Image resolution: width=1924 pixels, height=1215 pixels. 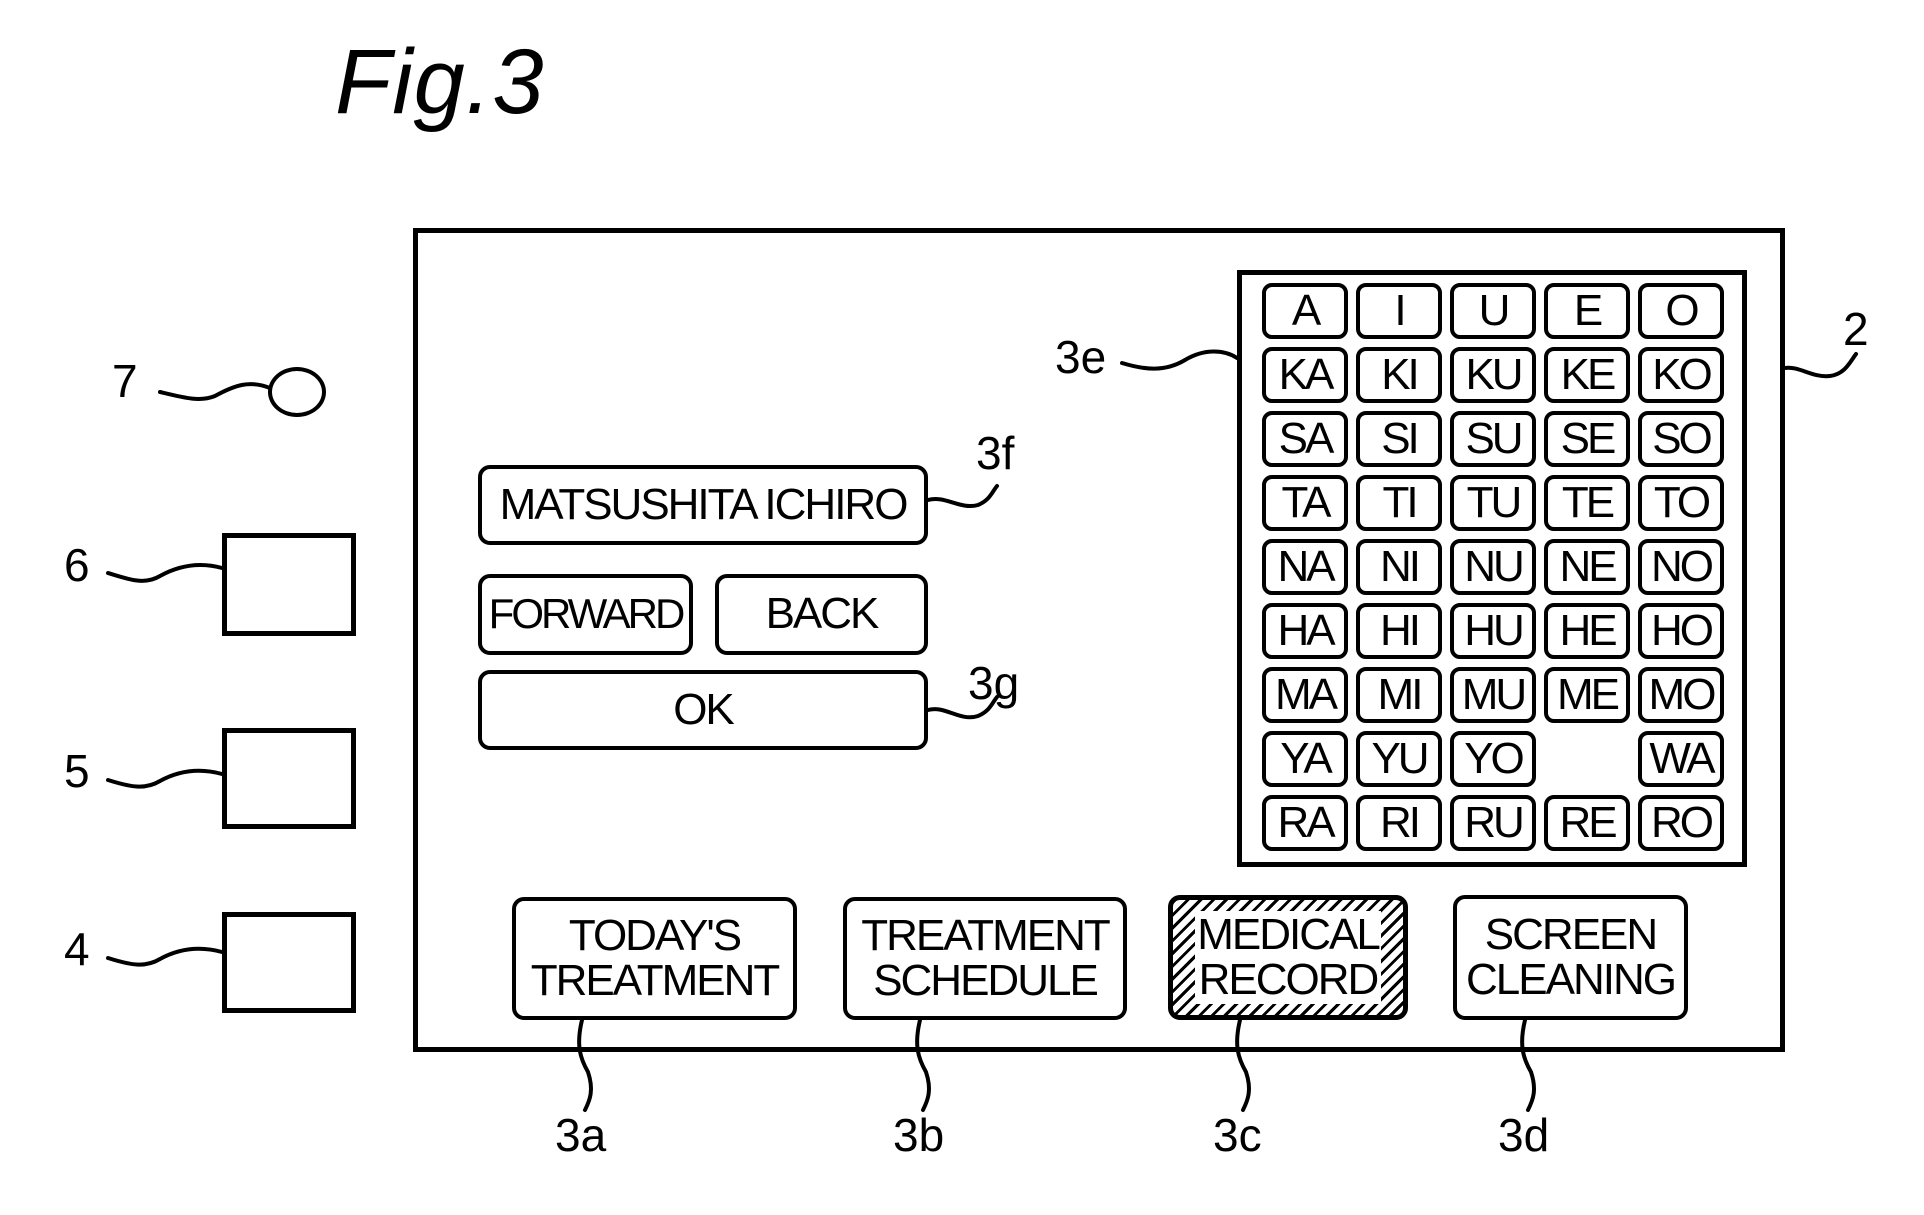 What do you see at coordinates (1493, 311) in the screenshot?
I see `keypad-key-u: U` at bounding box center [1493, 311].